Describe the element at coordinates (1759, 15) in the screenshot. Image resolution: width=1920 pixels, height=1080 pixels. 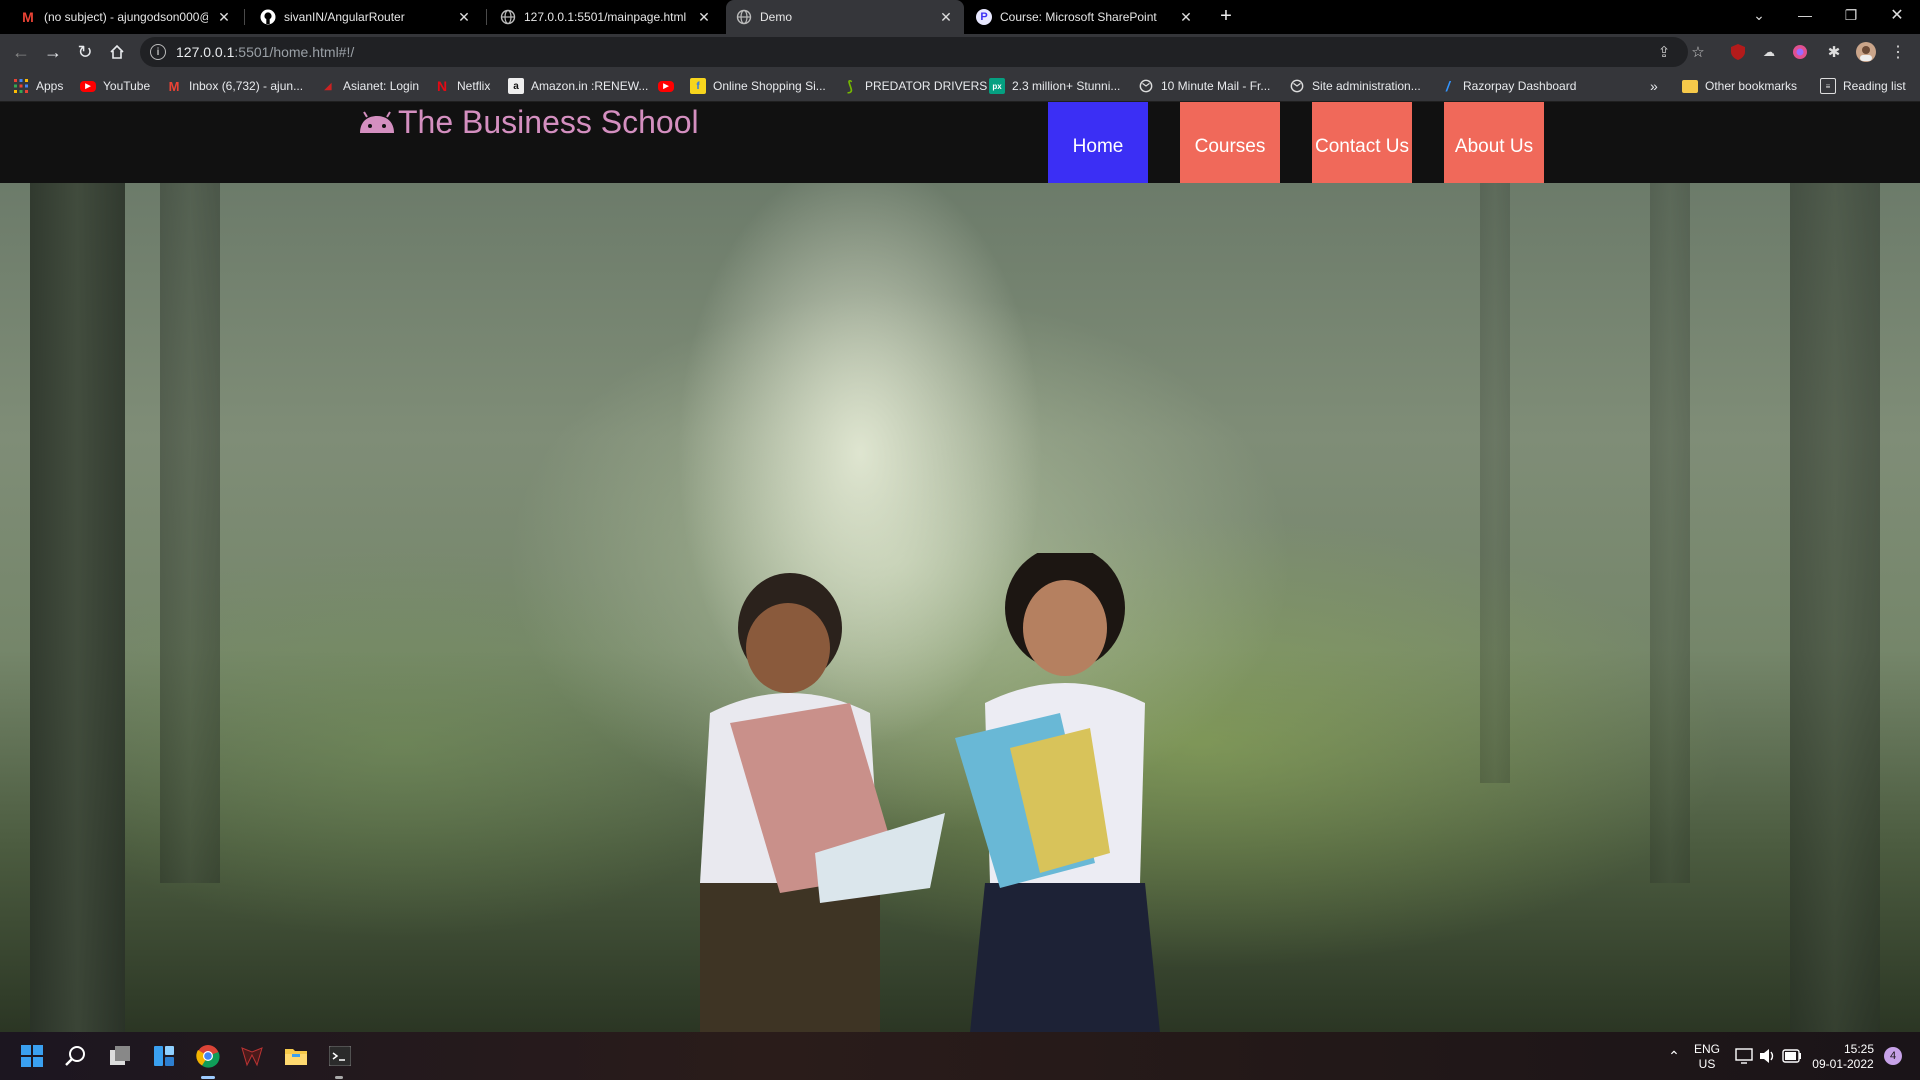
I see `tab-search-icon: ⌄` at that location.